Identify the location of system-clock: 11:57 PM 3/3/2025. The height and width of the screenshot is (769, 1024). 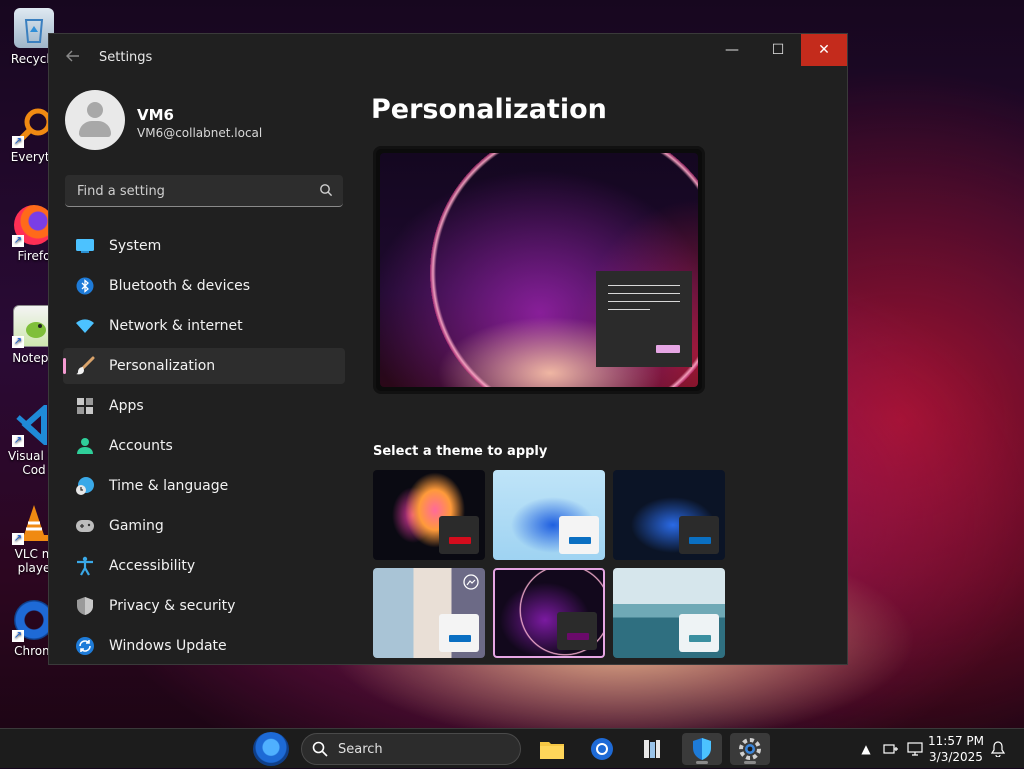
(956, 749).